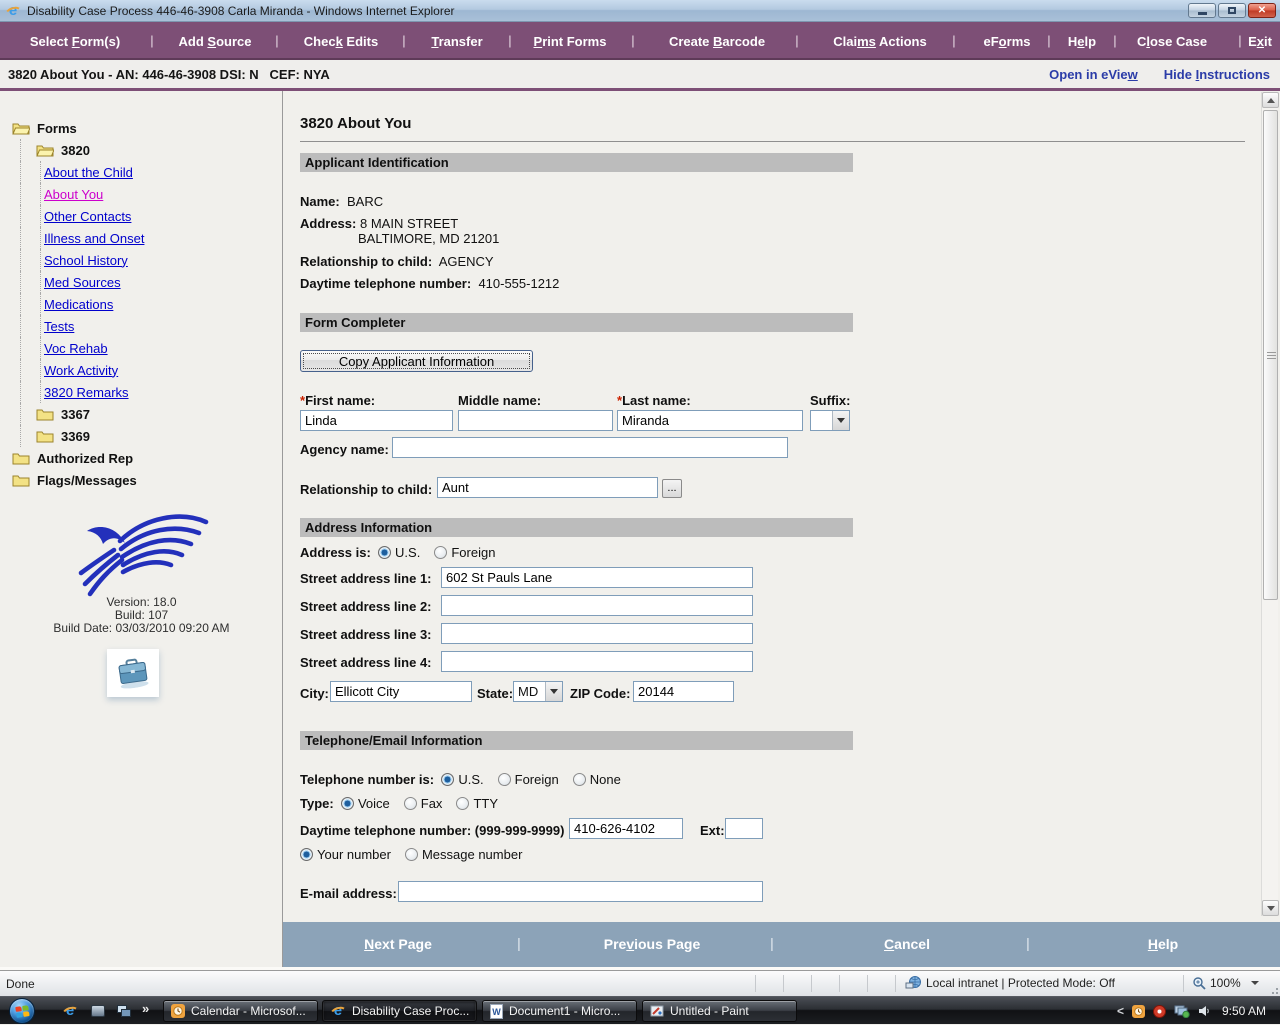 The width and height of the screenshot is (1280, 1025). I want to click on agency-name-label: Agency name:, so click(344, 449).